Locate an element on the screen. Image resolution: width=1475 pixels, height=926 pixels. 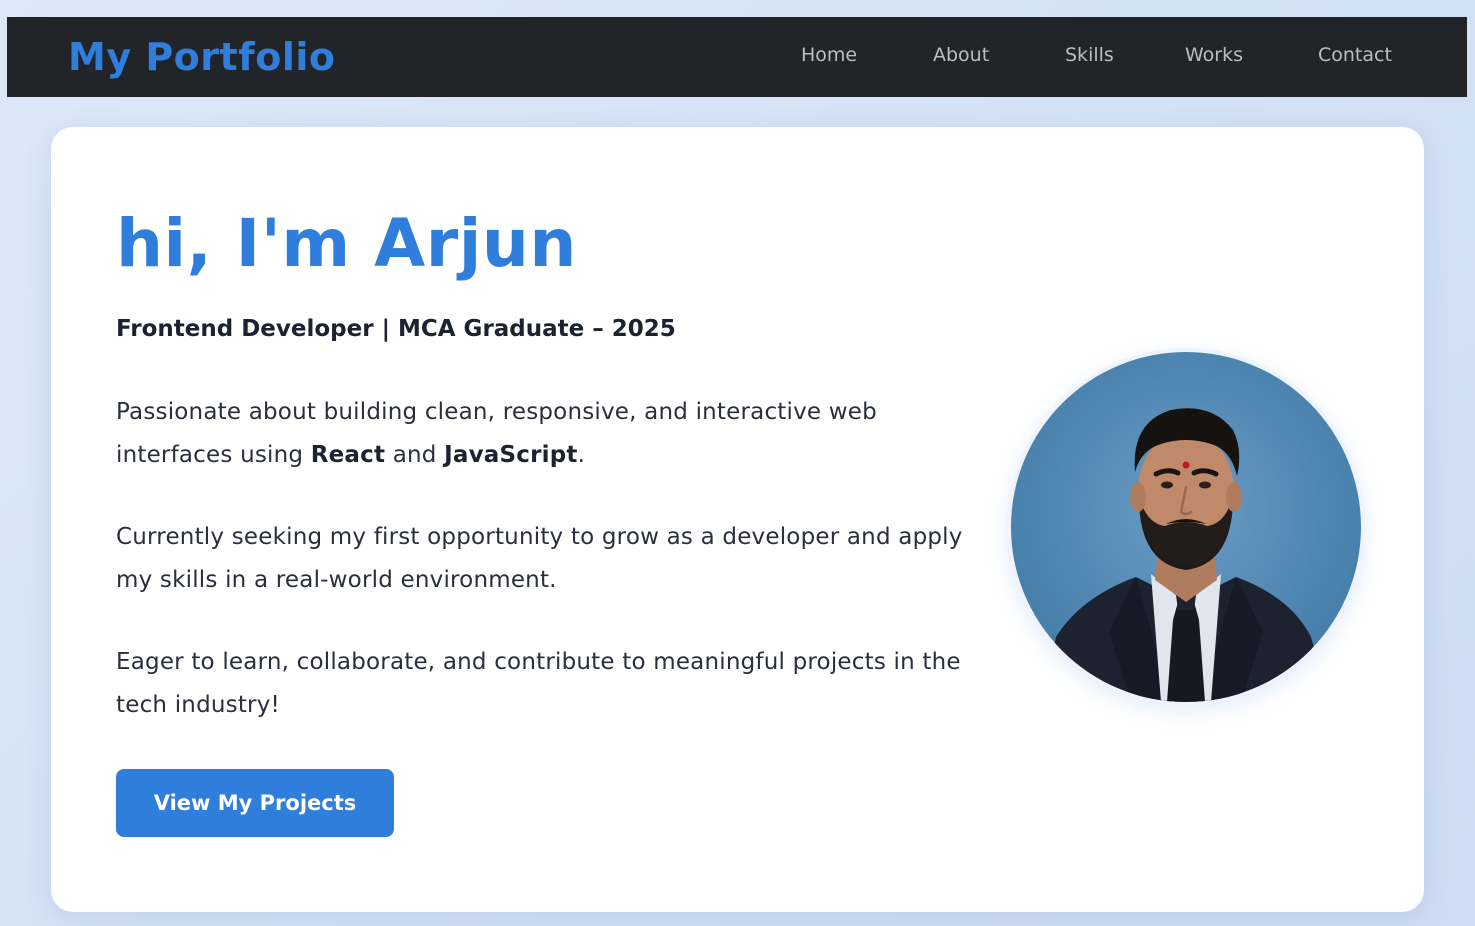
hero-title: hi, I'm Arjun is located at coordinates (346, 243).